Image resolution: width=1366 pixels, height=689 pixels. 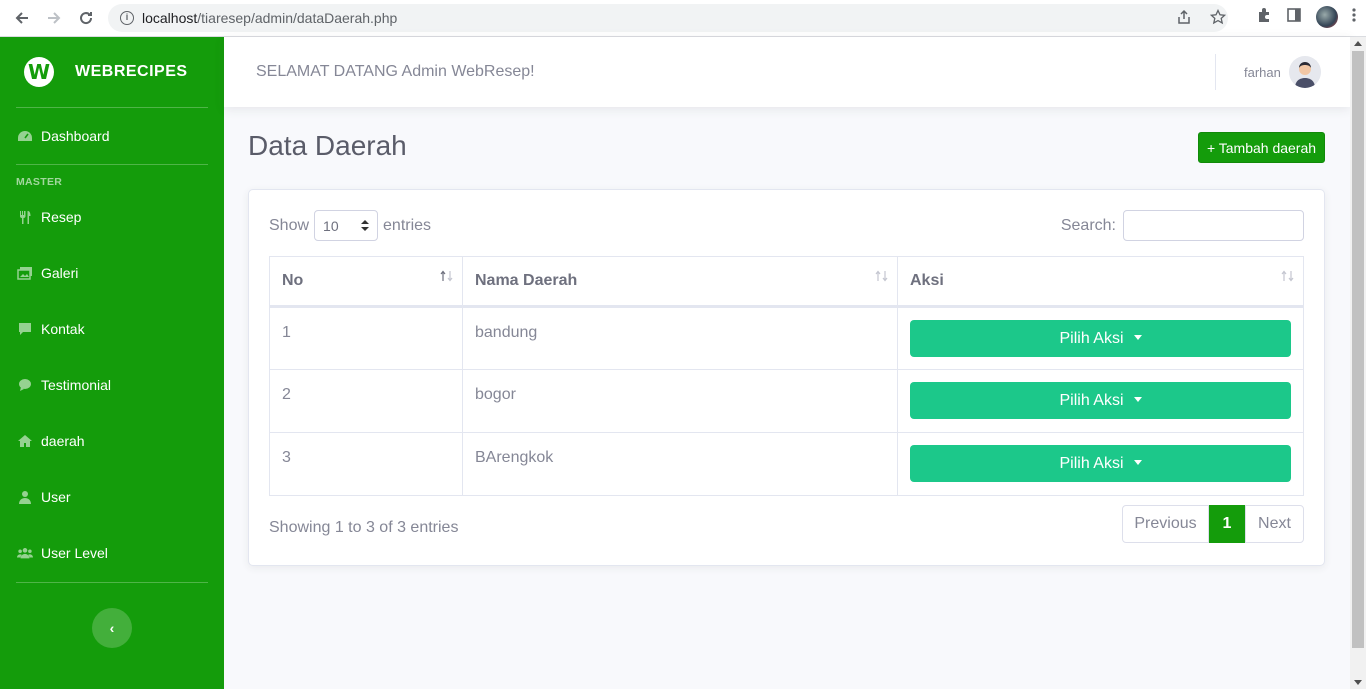 What do you see at coordinates (366, 464) in the screenshot?
I see `cell-no: 3` at bounding box center [366, 464].